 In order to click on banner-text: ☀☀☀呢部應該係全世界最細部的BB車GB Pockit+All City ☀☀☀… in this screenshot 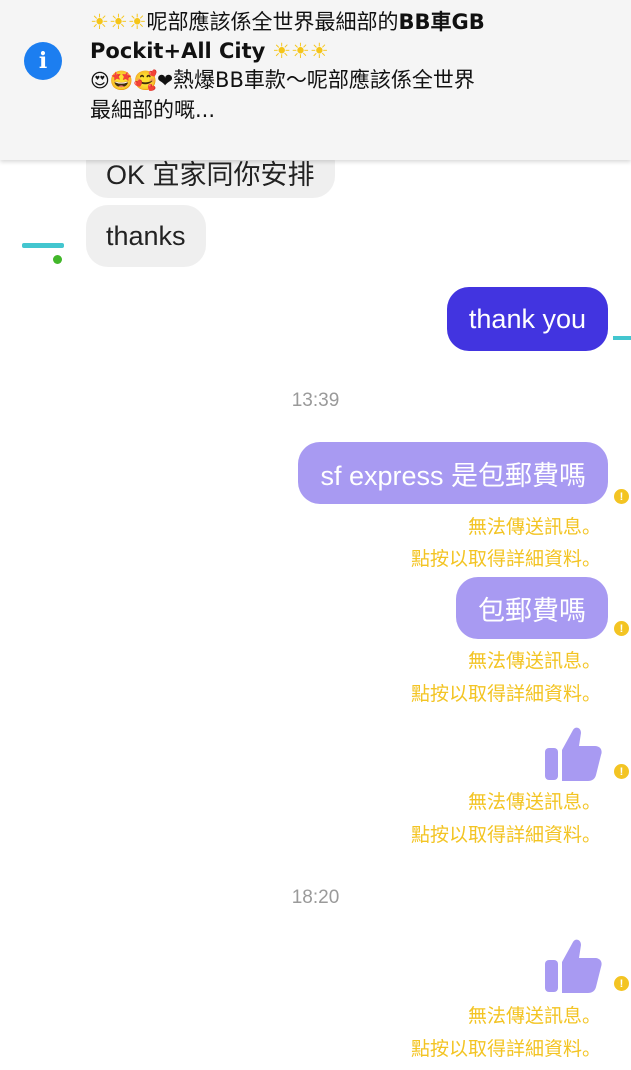, I will do `click(357, 66)`.